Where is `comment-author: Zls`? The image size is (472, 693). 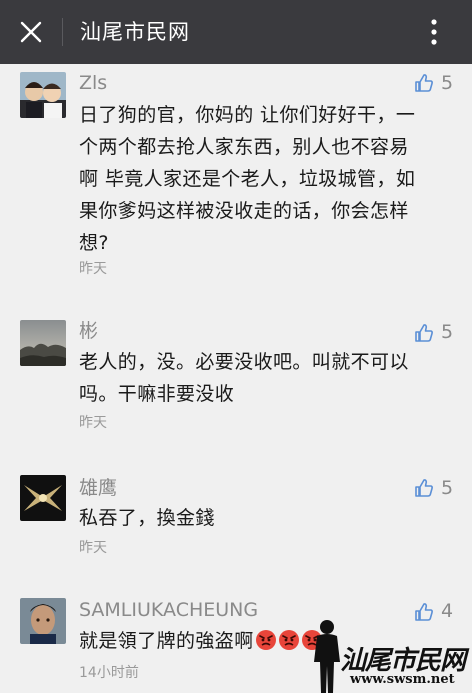 comment-author: Zls is located at coordinates (93, 83).